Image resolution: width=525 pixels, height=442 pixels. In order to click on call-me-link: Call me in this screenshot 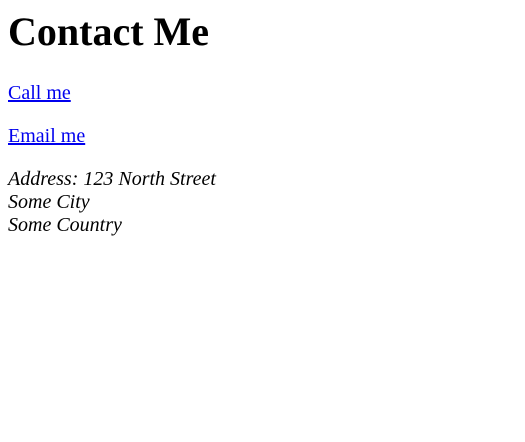, I will do `click(39, 93)`.